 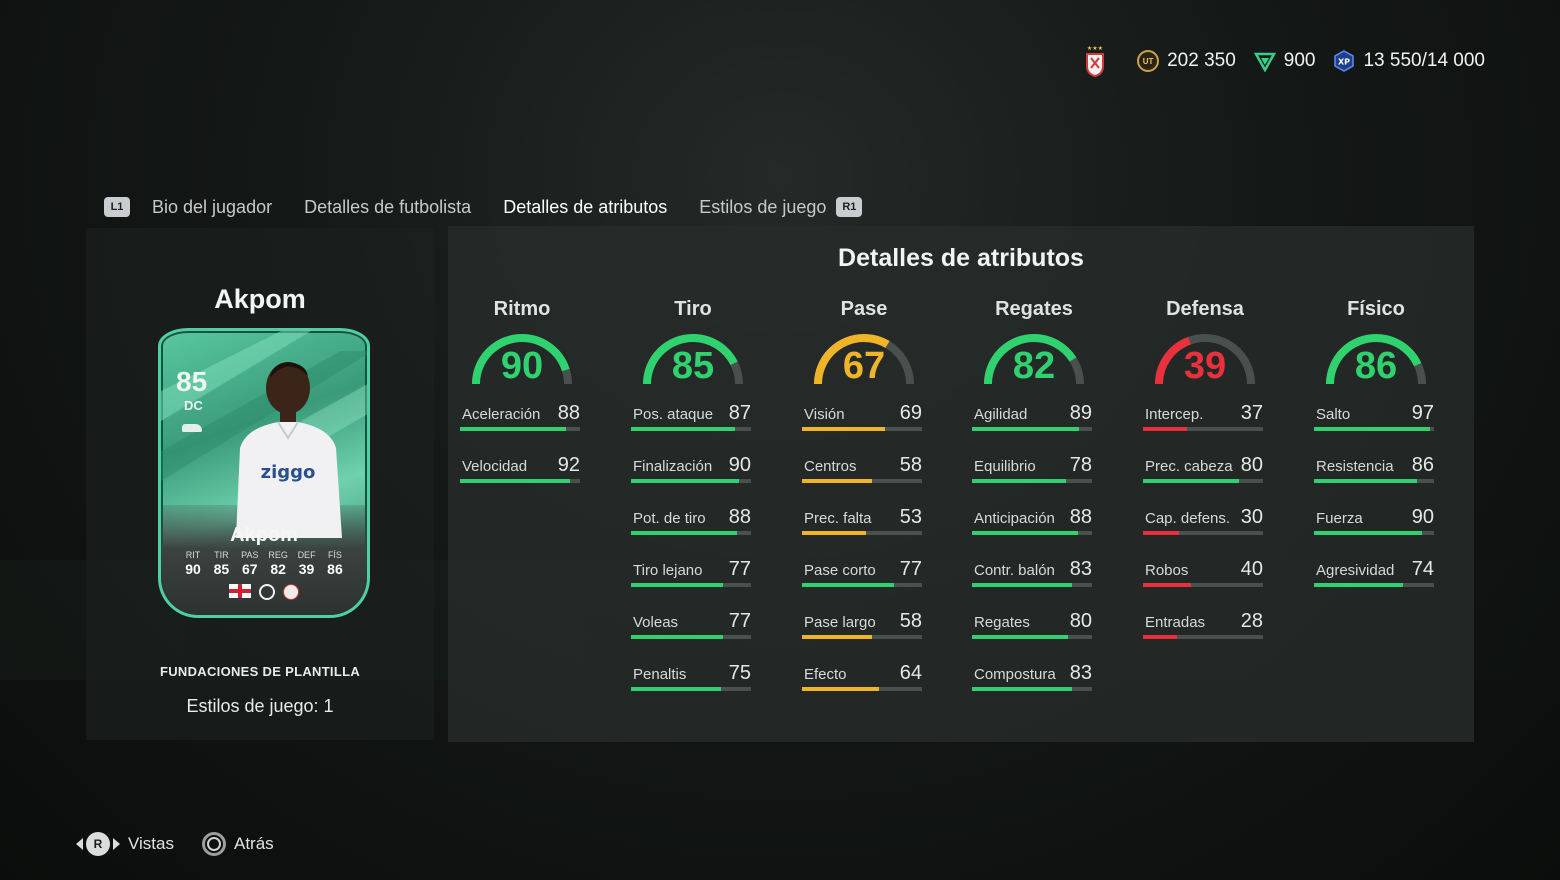 I want to click on attributes-title: Detalles de atributos, so click(x=961, y=258).